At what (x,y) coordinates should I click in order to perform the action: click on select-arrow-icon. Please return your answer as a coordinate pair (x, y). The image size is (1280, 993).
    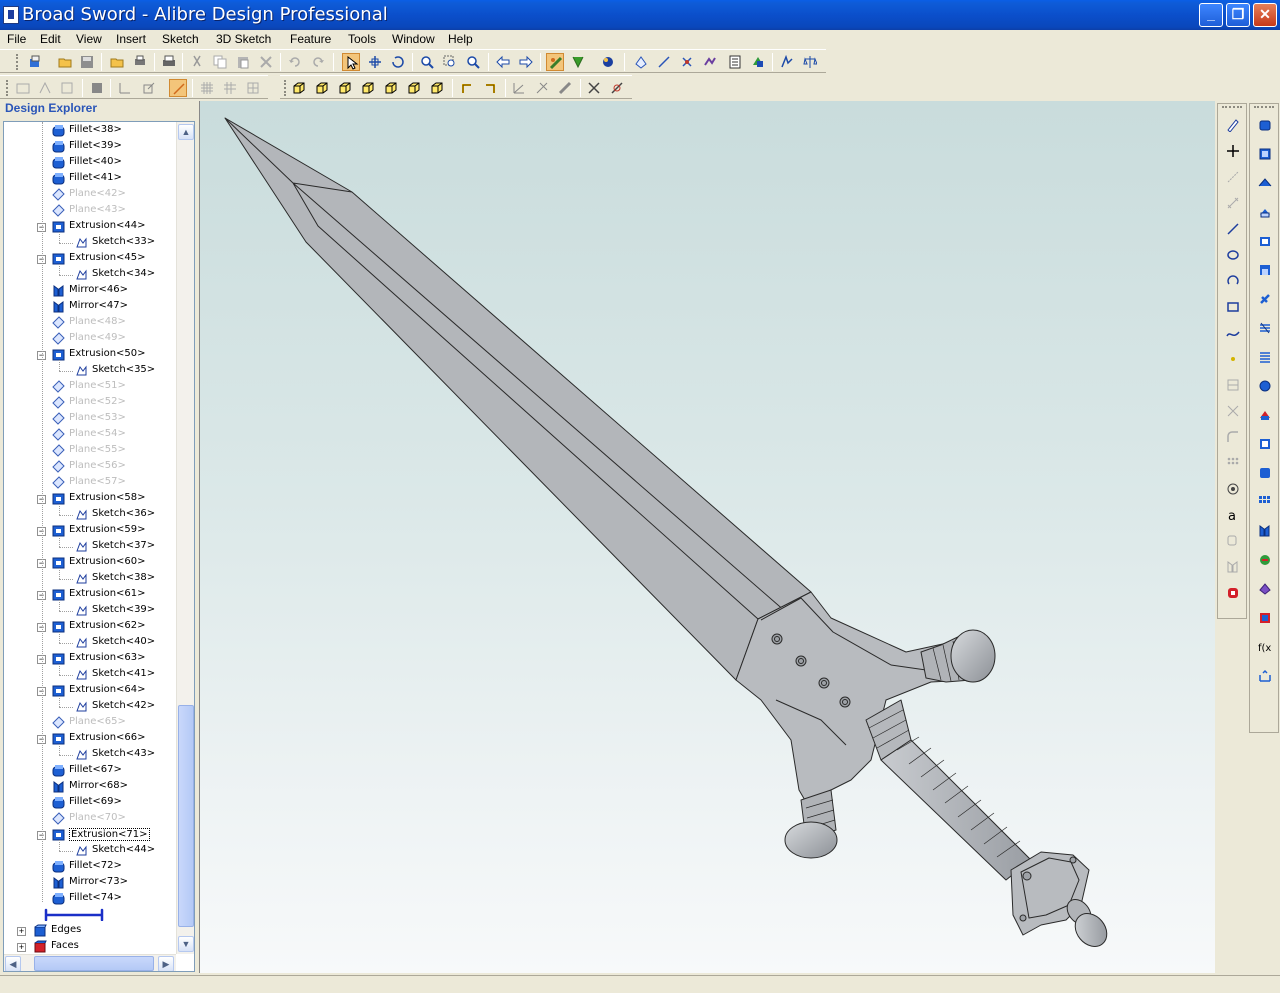
    Looking at the image, I should click on (351, 62).